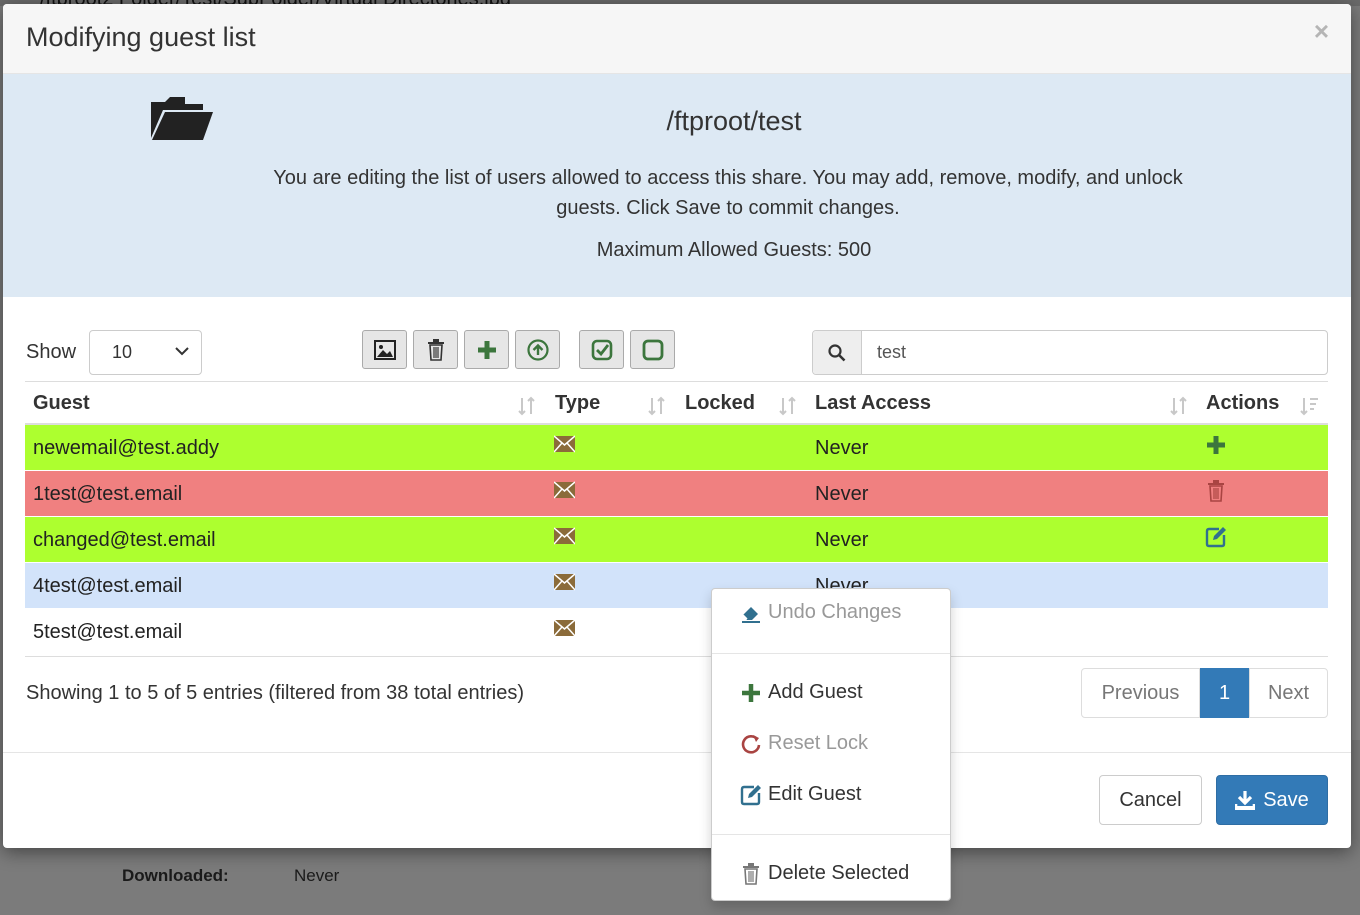 The width and height of the screenshot is (1360, 915). I want to click on guest-email: 4test@test.email, so click(108, 586).